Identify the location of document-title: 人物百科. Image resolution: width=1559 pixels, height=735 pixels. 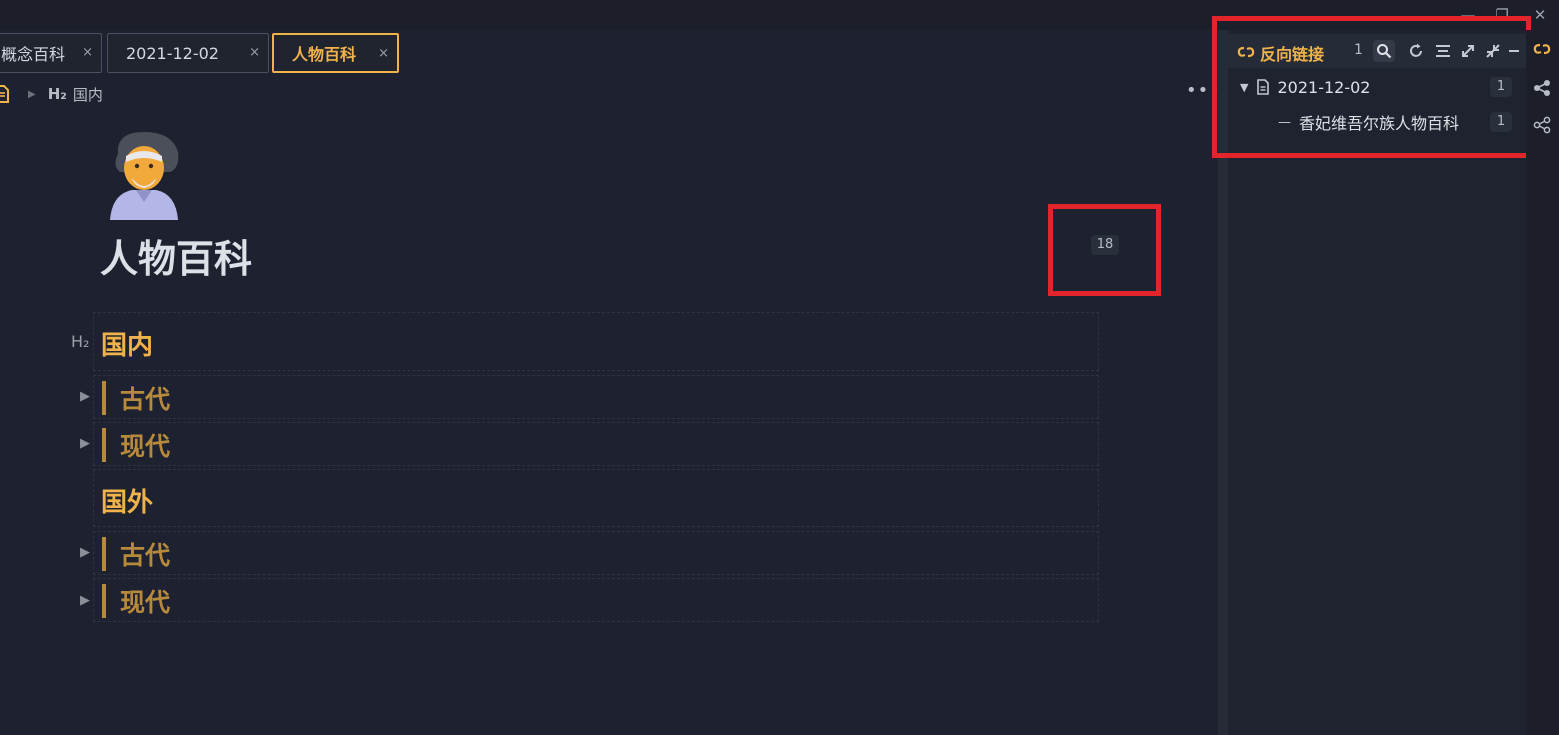
(176, 255).